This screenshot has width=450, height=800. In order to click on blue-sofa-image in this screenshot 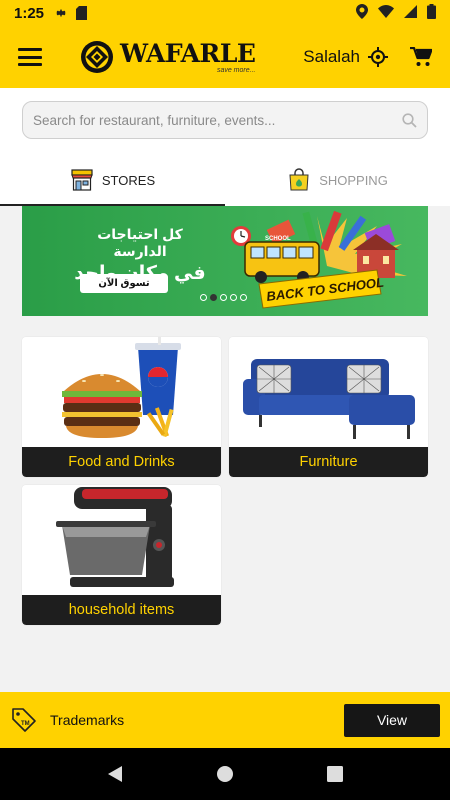, I will do `click(328, 391)`.